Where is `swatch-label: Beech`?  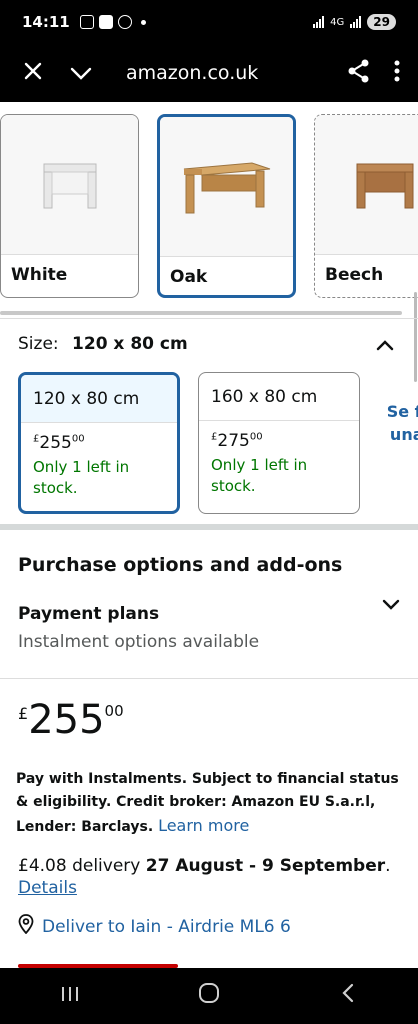
swatch-label: Beech is located at coordinates (354, 275).